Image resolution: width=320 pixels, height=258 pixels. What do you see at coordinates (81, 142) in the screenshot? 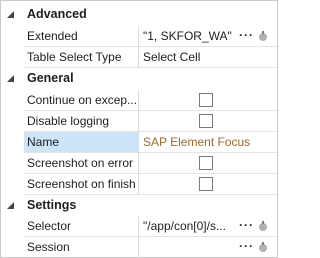
I see `property-name: Name` at bounding box center [81, 142].